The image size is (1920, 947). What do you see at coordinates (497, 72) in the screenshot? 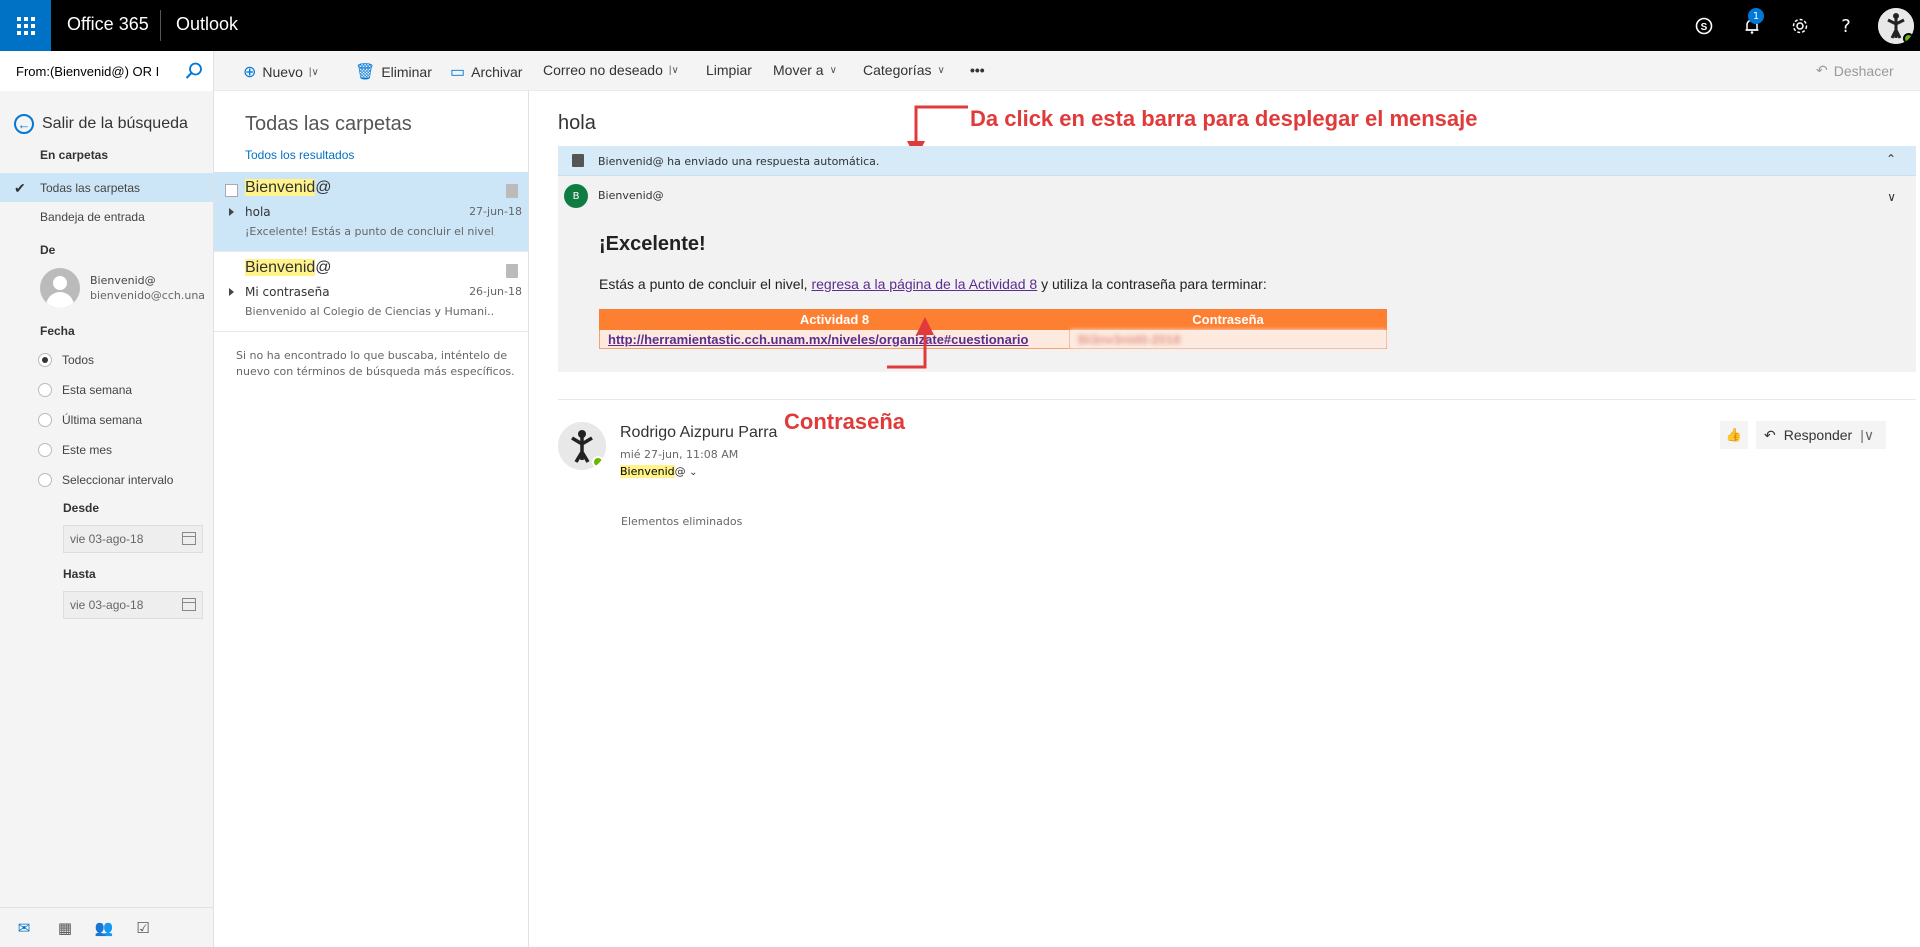
I see `archive-button-label: Archivar` at bounding box center [497, 72].